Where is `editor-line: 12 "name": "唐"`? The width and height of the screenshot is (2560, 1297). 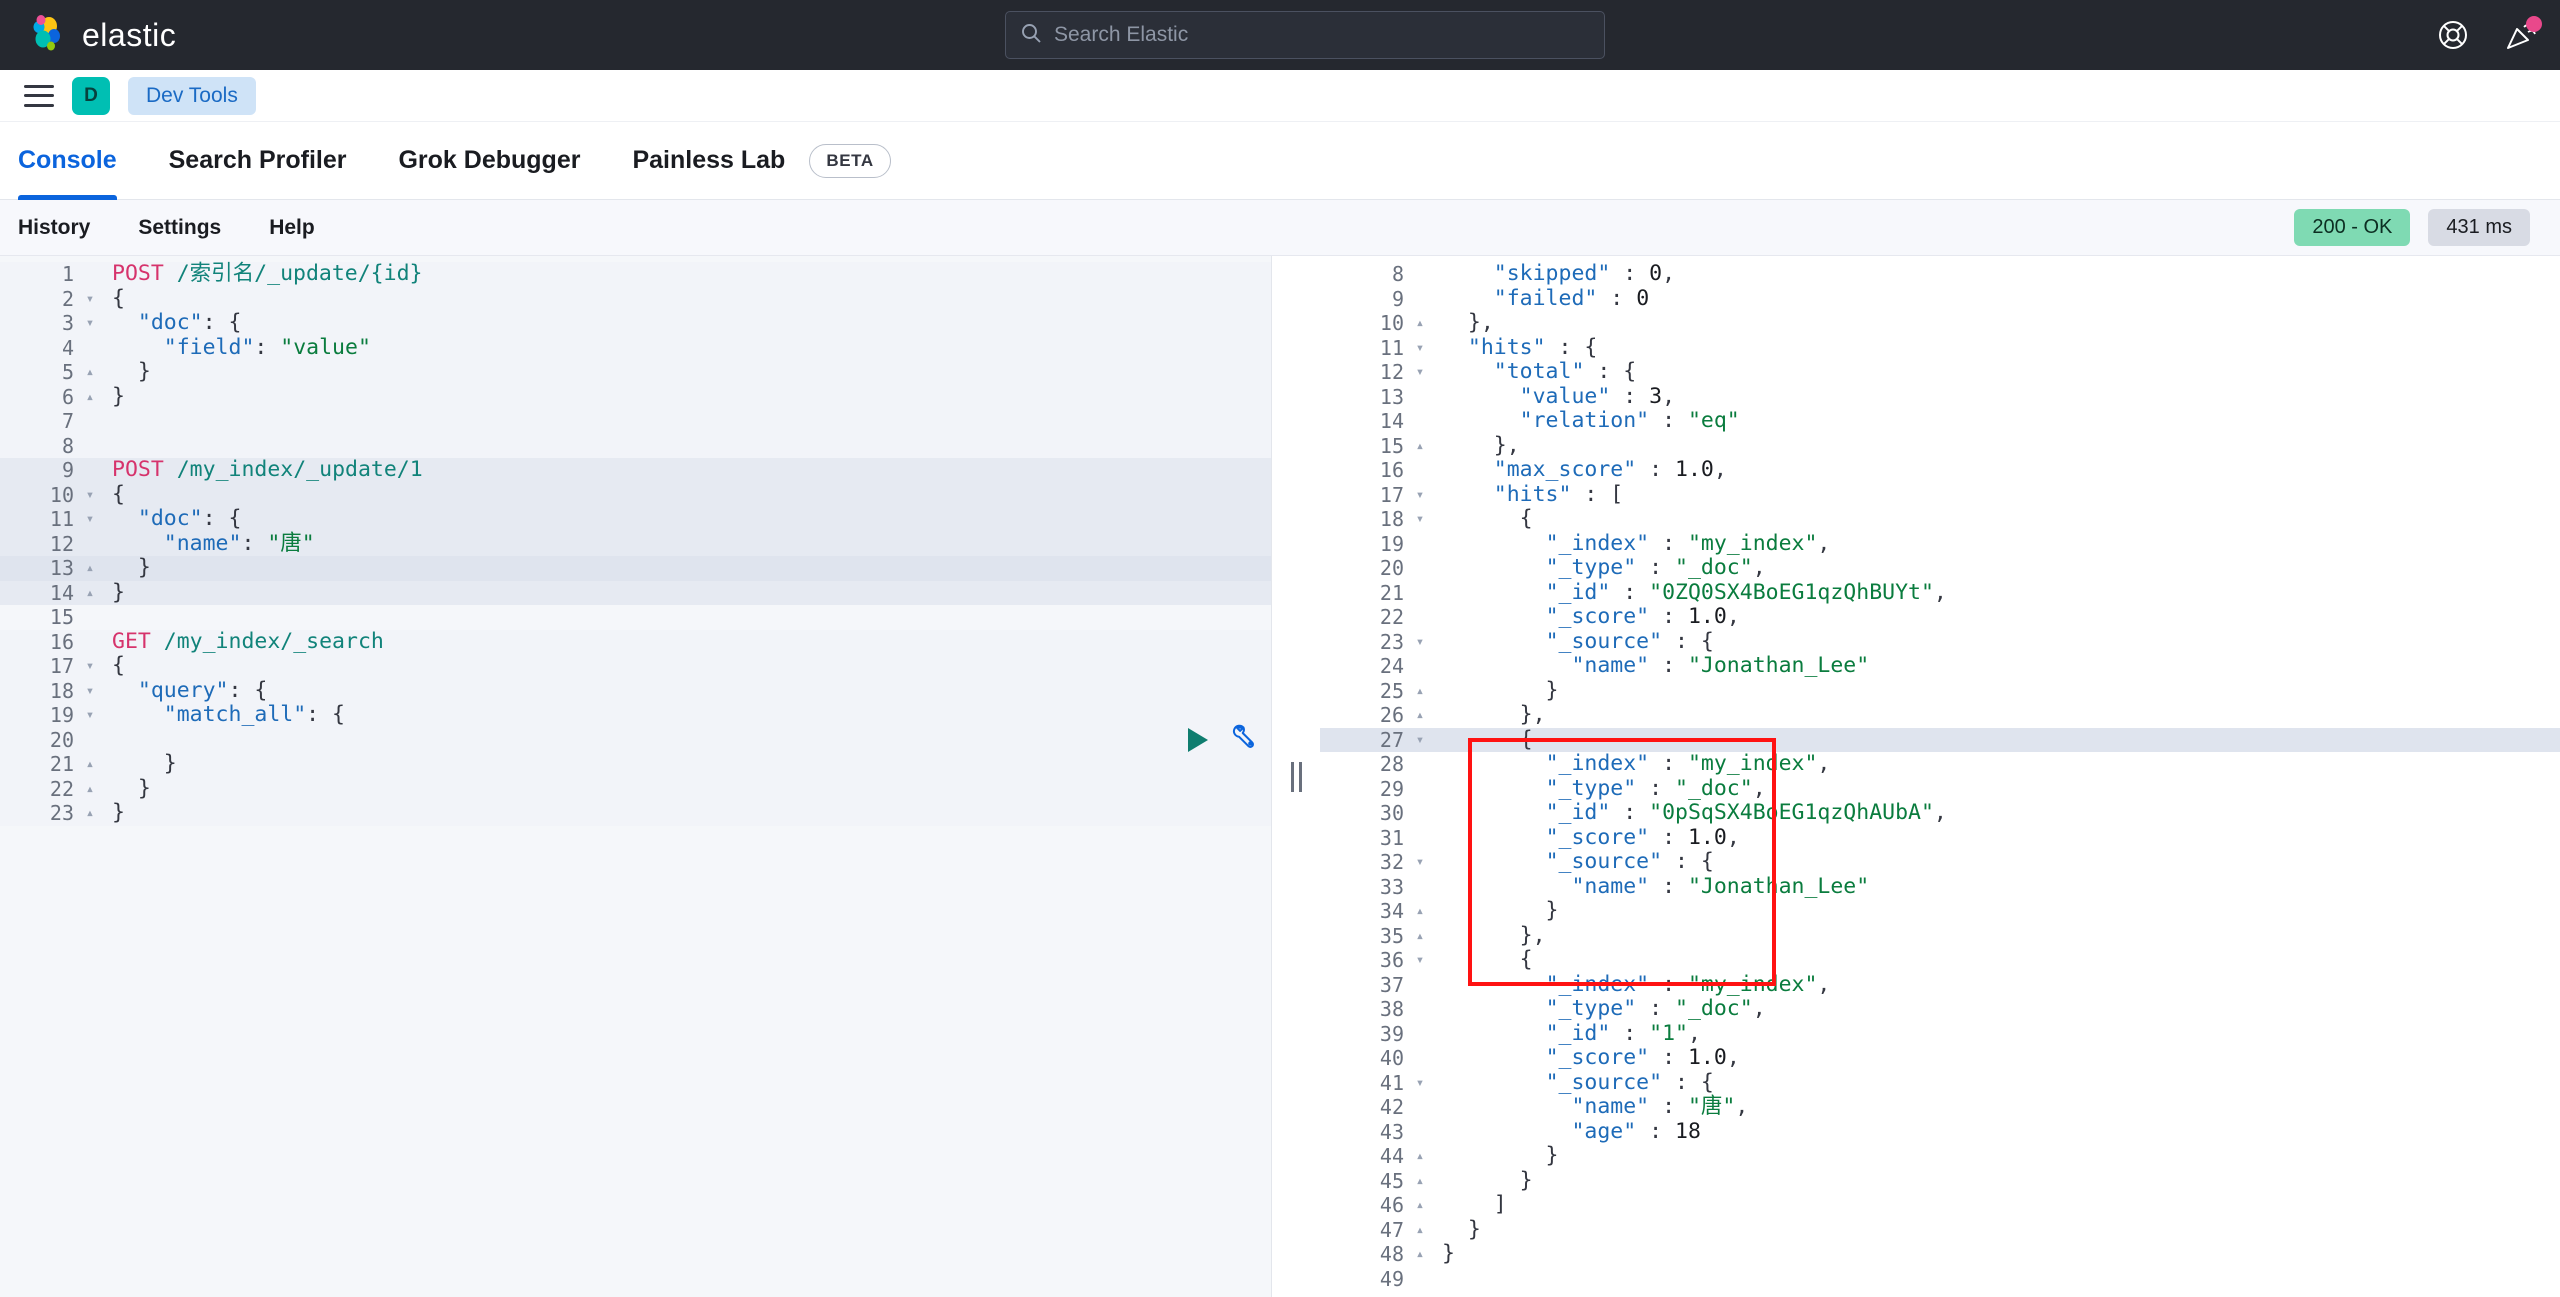 editor-line: 12 "name": "唐" is located at coordinates (635, 543).